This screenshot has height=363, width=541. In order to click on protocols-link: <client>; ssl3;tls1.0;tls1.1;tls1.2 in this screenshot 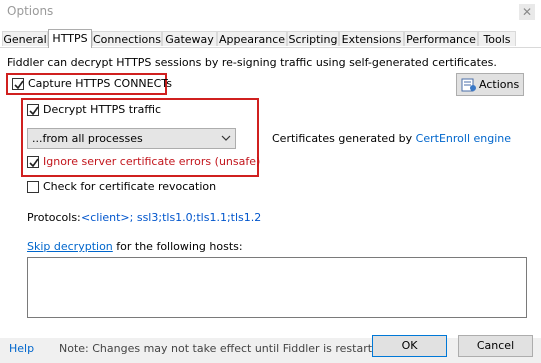, I will do `click(171, 217)`.